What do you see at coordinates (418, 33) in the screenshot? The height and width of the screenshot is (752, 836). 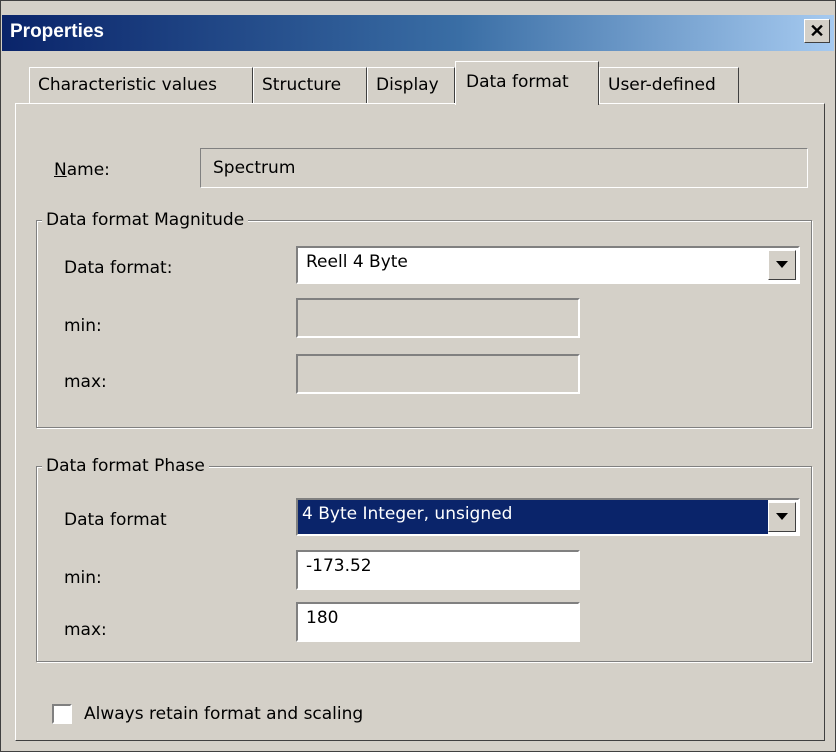 I see `title-bar: Properties ✕` at bounding box center [418, 33].